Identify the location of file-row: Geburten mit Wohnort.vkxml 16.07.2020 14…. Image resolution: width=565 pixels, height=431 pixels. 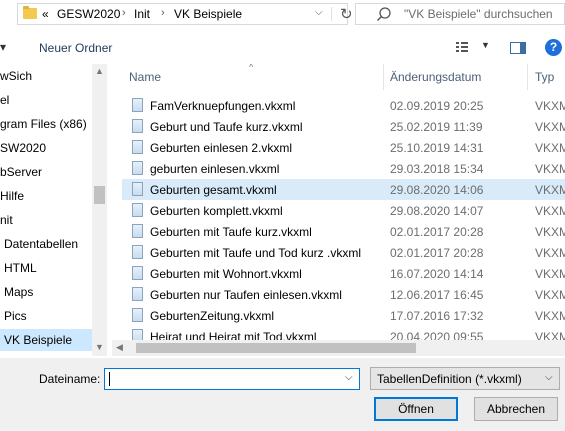
(343, 273).